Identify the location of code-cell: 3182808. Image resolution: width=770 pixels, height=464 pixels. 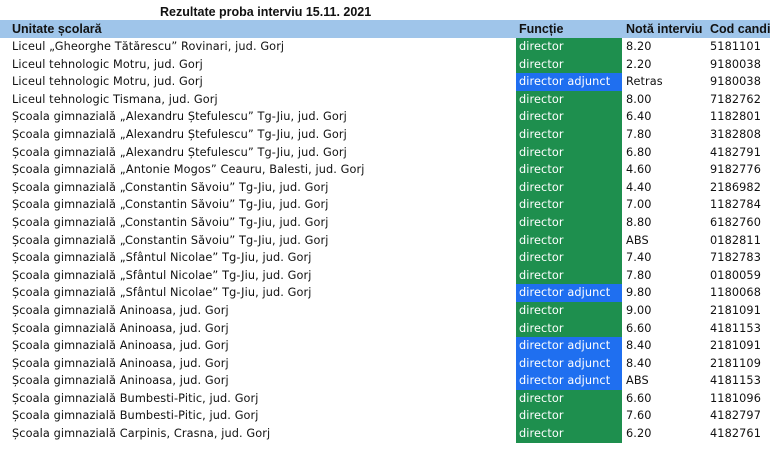
(736, 134).